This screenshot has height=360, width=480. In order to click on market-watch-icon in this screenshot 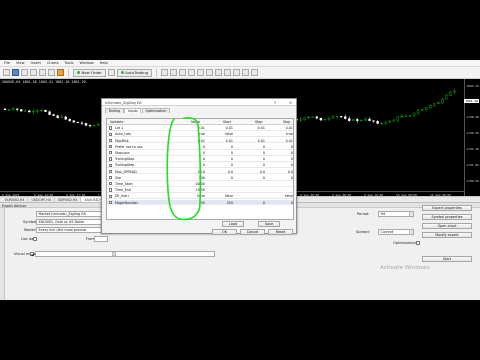, I will do `click(24, 72)`.